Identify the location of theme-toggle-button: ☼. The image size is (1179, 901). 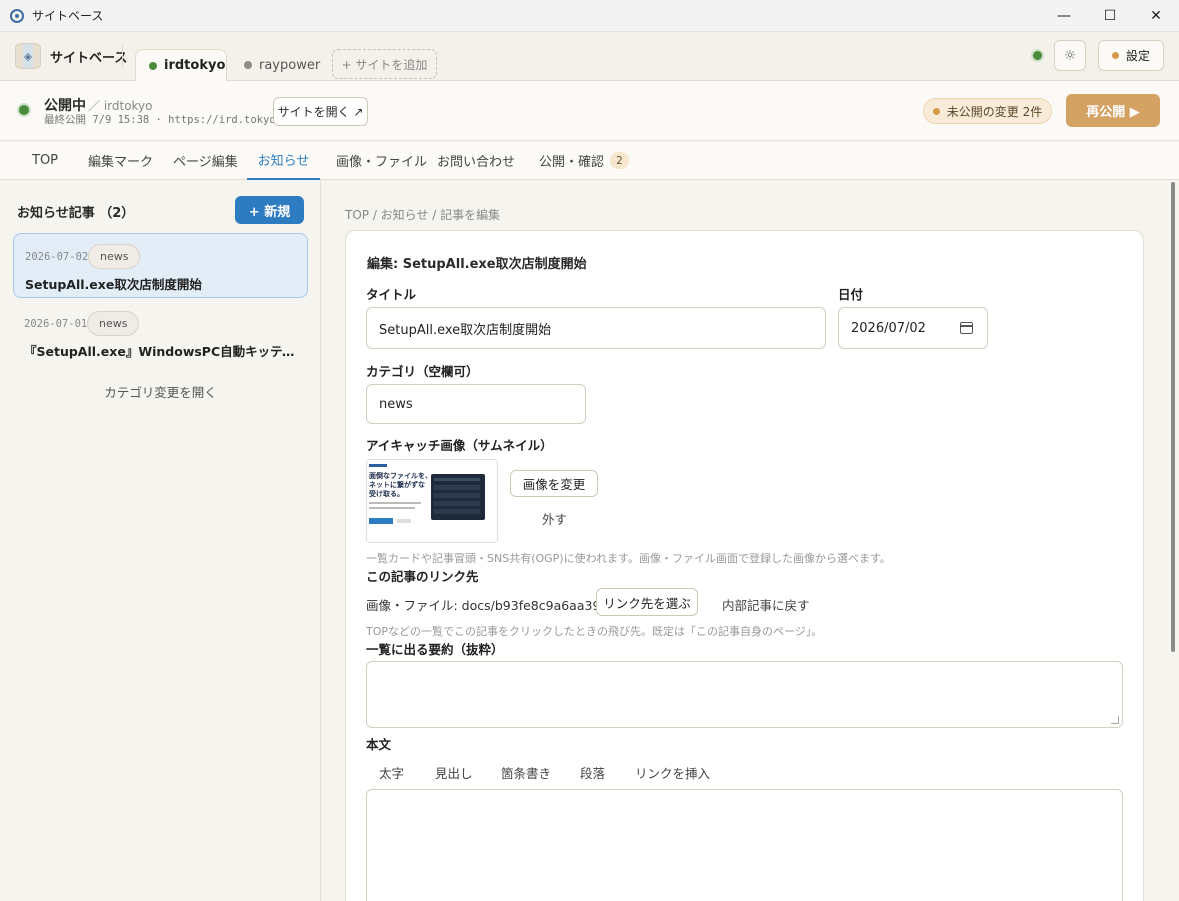
(1070, 55).